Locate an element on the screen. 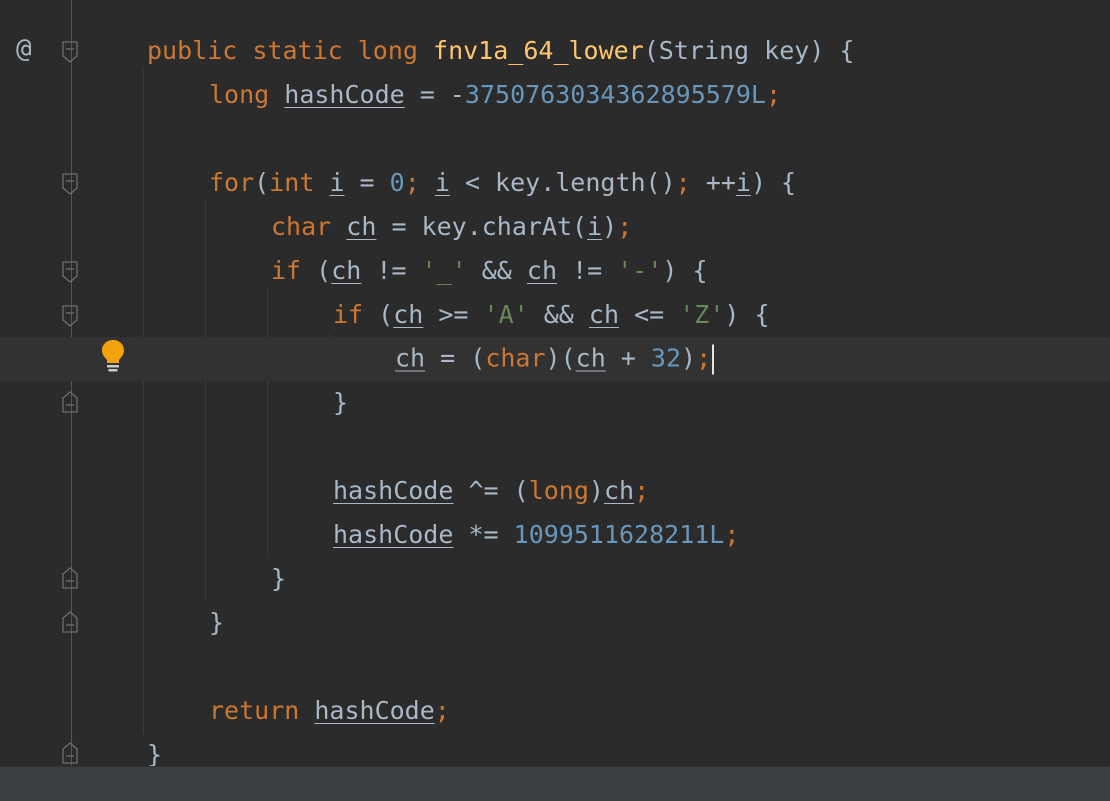 This screenshot has width=1110, height=801. keyword: return is located at coordinates (254, 710).